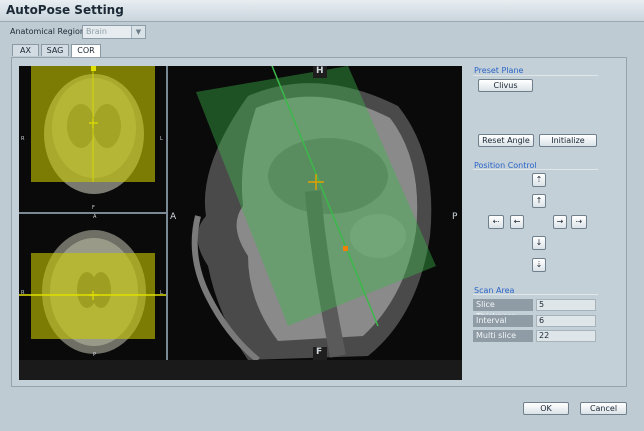 Image resolution: width=644 pixels, height=431 pixels. Describe the element at coordinates (25, 50) in the screenshot. I see `tab-ax: AX` at that location.